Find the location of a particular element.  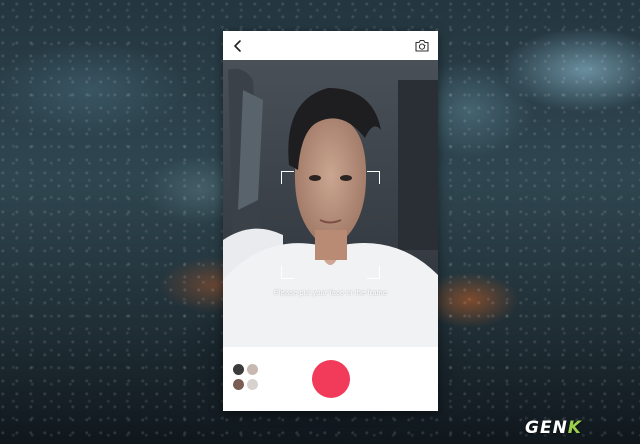

back-button is located at coordinates (238, 46).